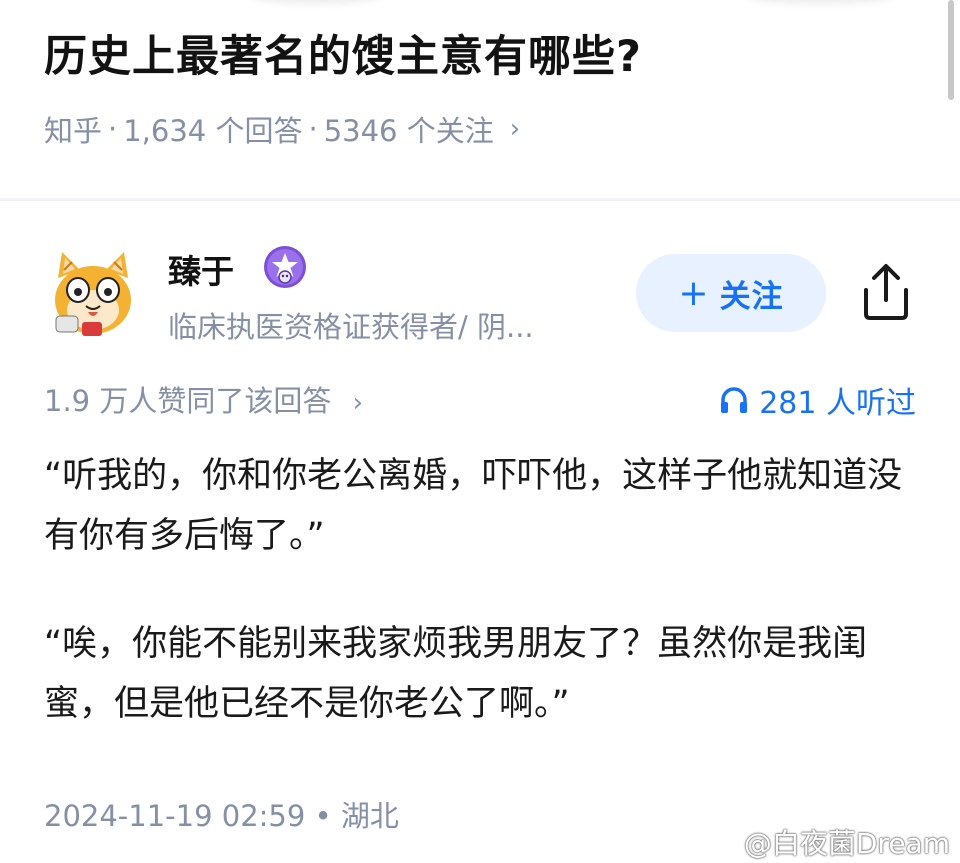  I want to click on answer-paragraph: “唉，你能不能别来我家烦我男朋友了？虽然你是我闺蜜，但是他已经不是你老公了啊。”, so click(484, 674).